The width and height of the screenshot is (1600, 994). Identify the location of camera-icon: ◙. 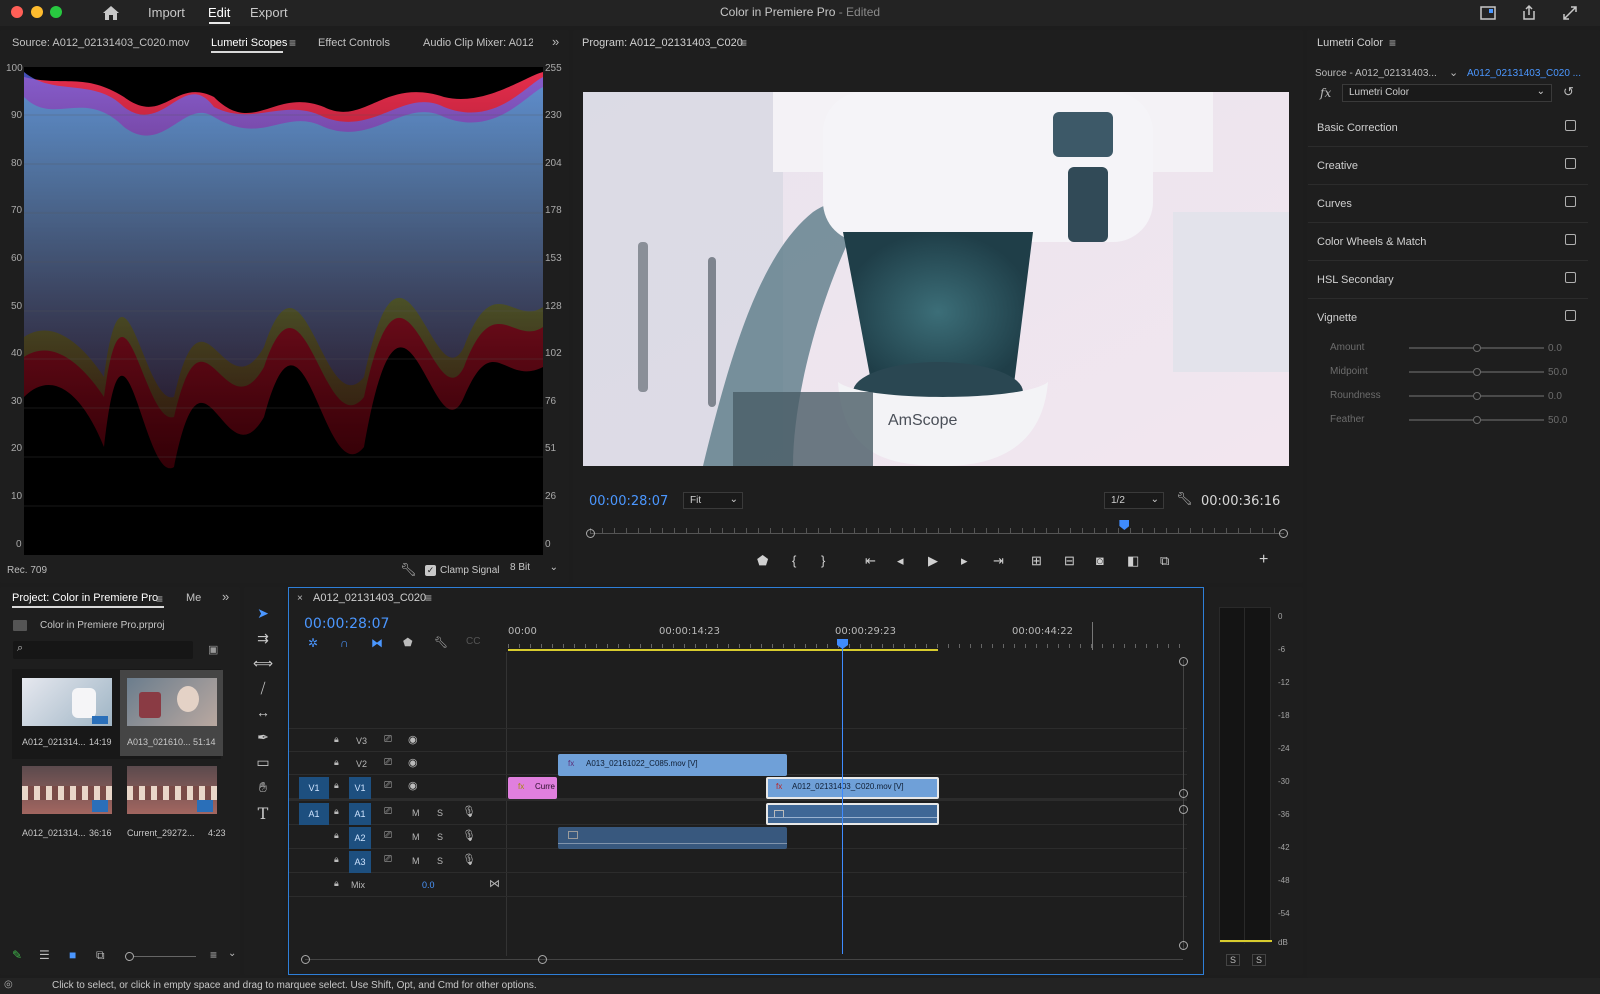
(1100, 560).